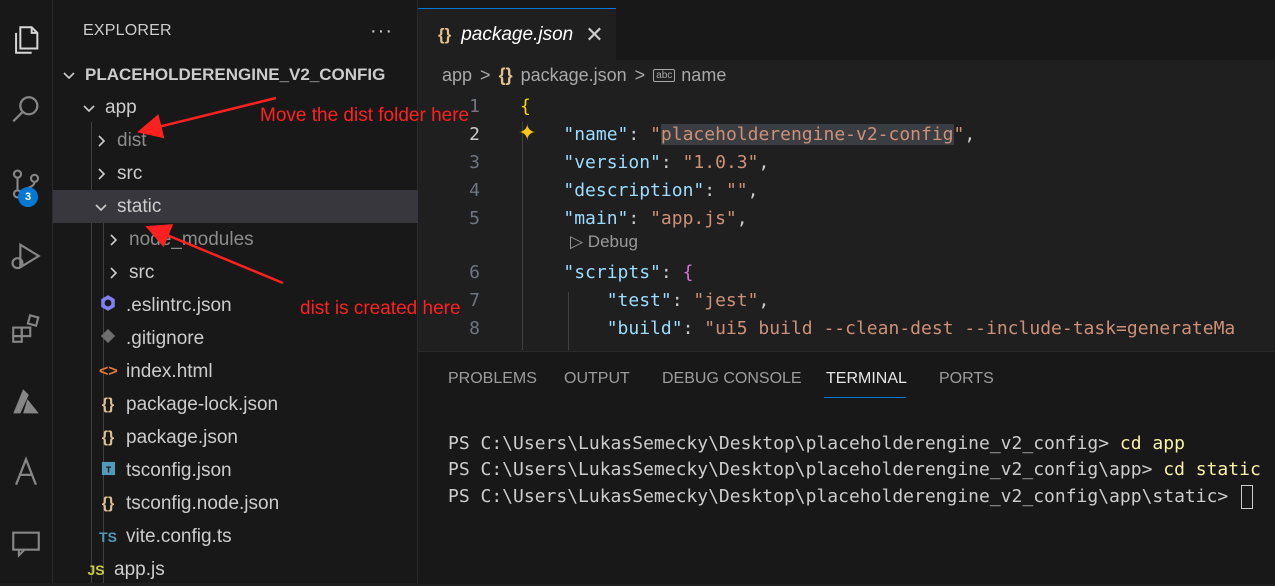 The width and height of the screenshot is (1275, 586). I want to click on azure-icon, so click(26, 402).